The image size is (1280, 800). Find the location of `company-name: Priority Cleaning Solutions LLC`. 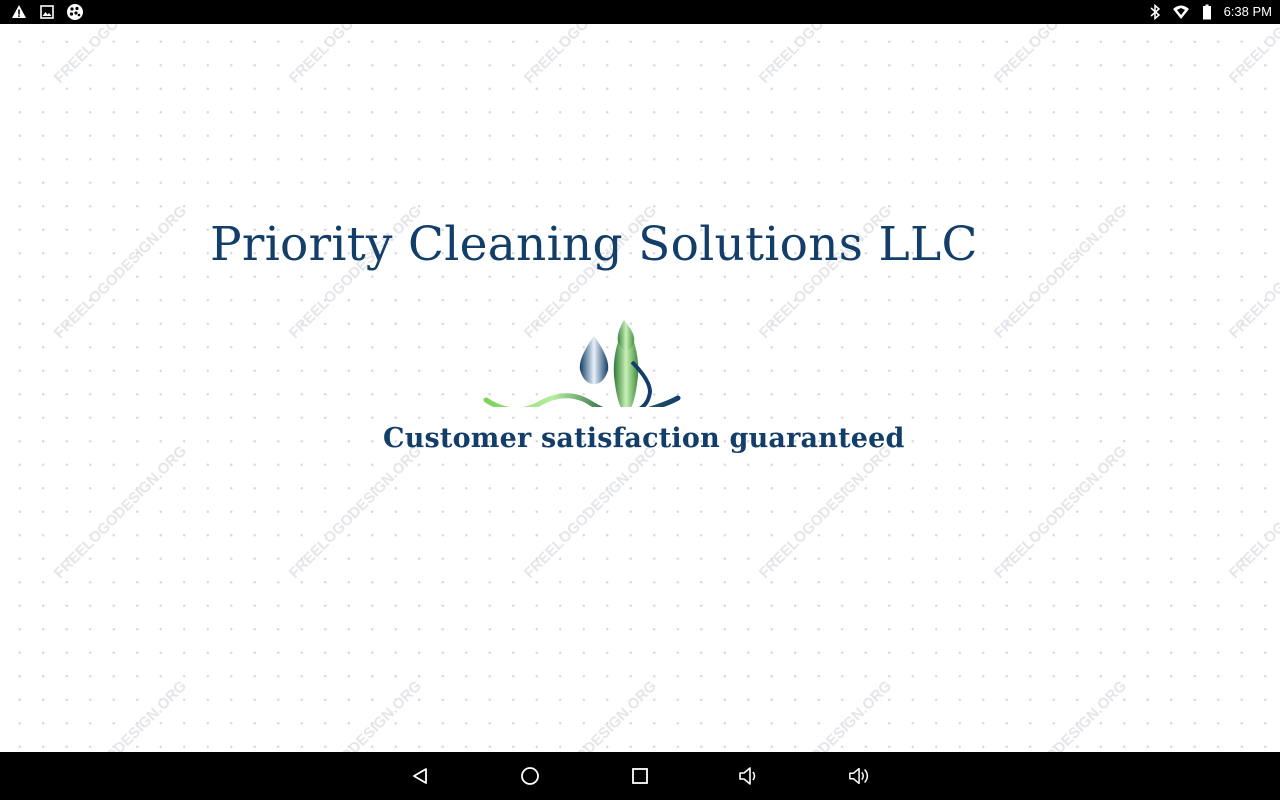

company-name: Priority Cleaning Solutions LLC is located at coordinates (594, 244).